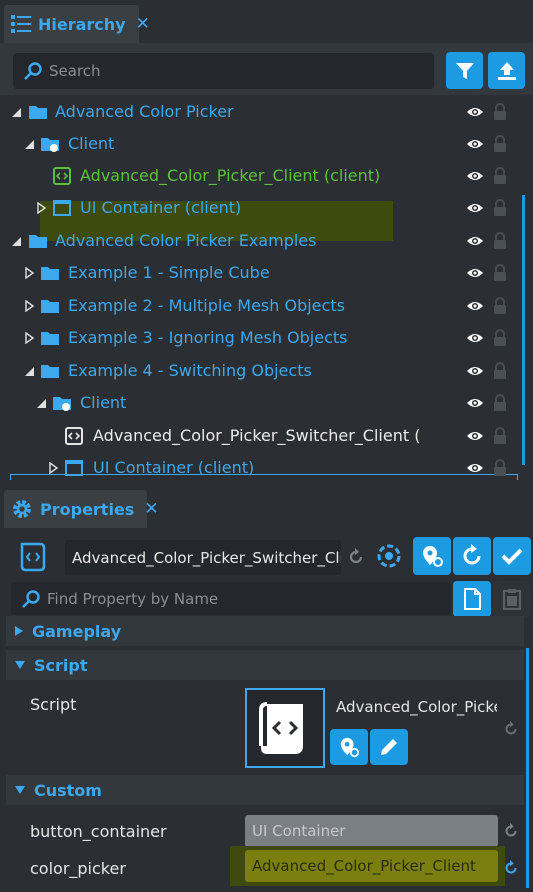 This screenshot has height=892, width=533. Describe the element at coordinates (223, 71) in the screenshot. I see `hierarchy-search-input: Search` at that location.